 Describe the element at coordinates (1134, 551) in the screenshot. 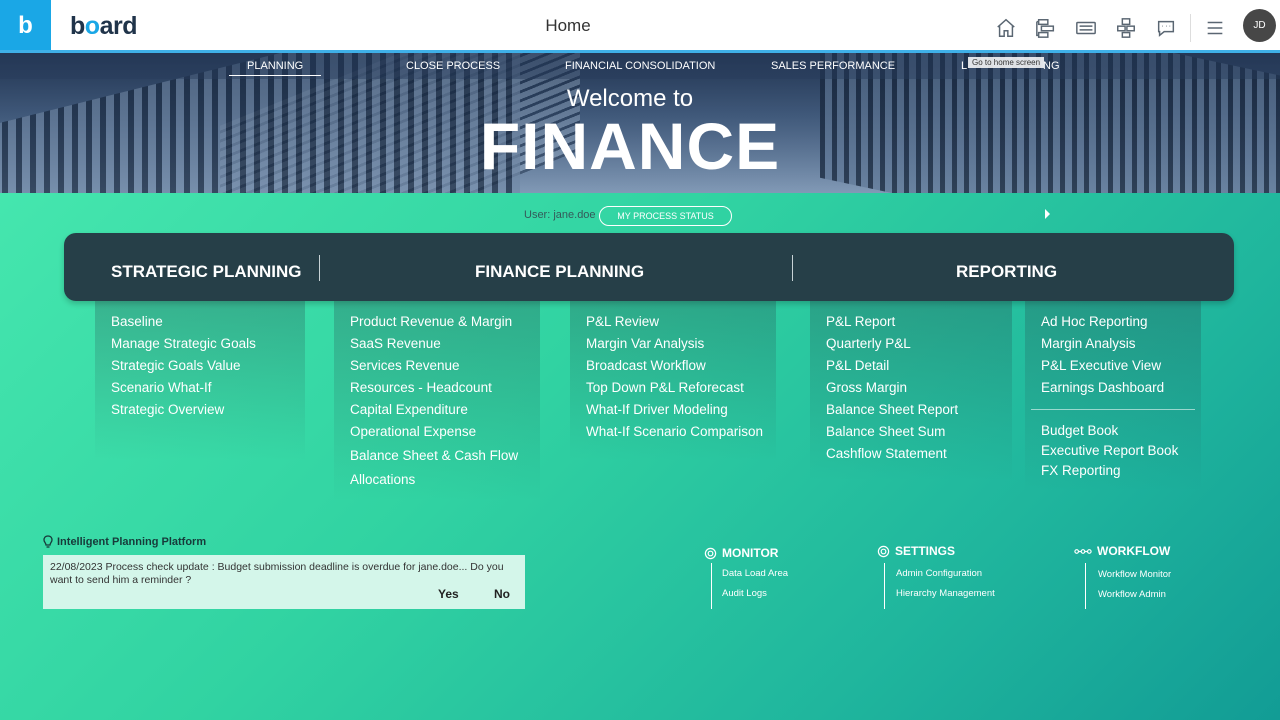

I see `workflow-title: WORKFLOW` at that location.